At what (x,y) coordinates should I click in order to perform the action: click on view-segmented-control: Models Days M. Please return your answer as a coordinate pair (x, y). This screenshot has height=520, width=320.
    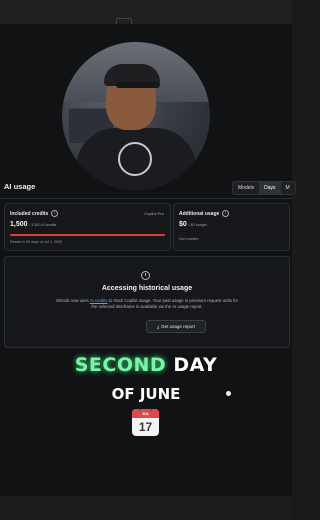
    Looking at the image, I should click on (264, 188).